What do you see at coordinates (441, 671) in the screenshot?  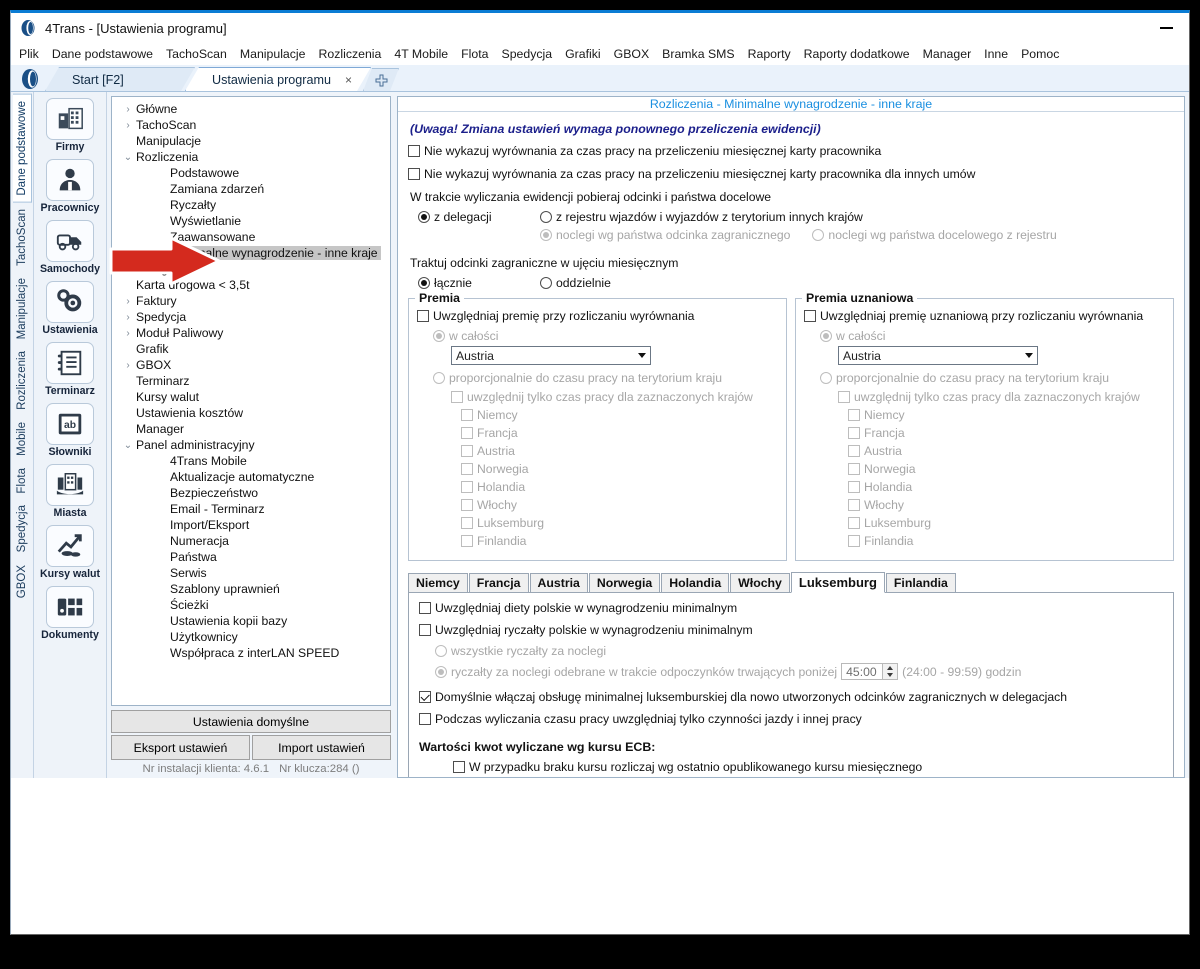 I see `below-lodging-radio` at bounding box center [441, 671].